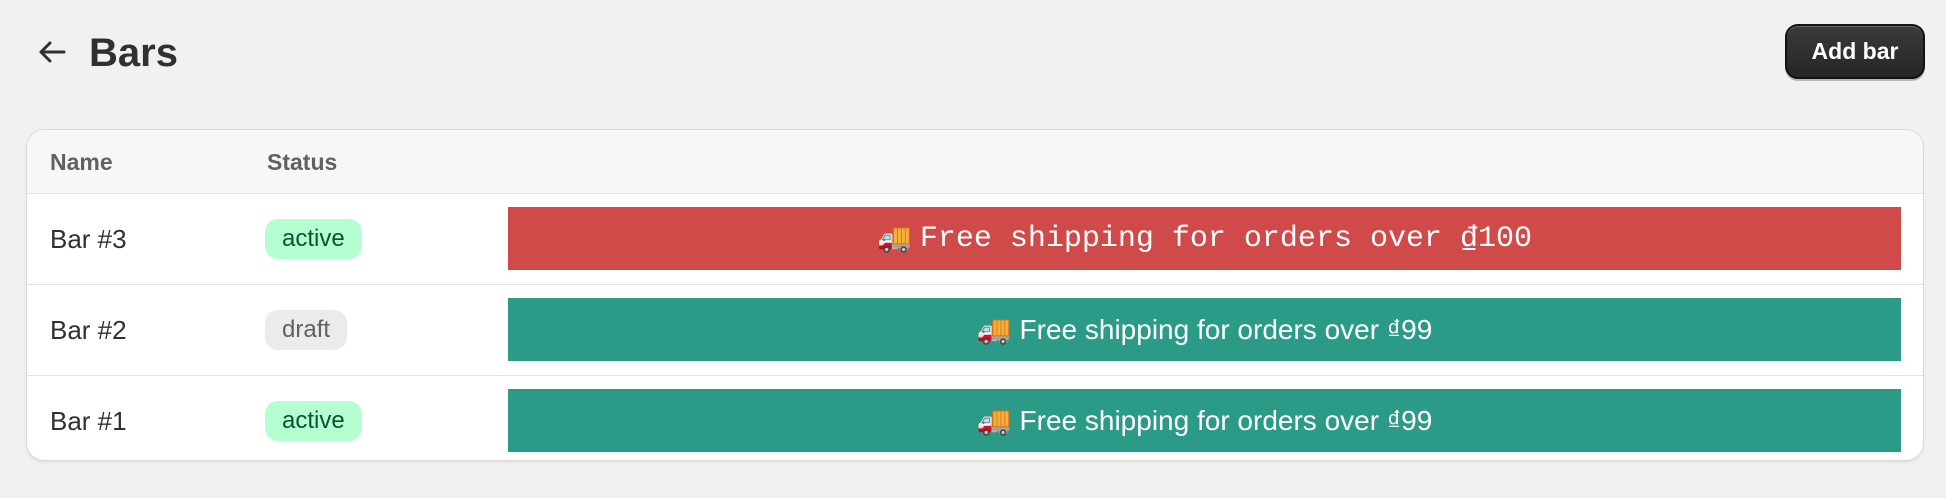  I want to click on back-button, so click(52, 52).